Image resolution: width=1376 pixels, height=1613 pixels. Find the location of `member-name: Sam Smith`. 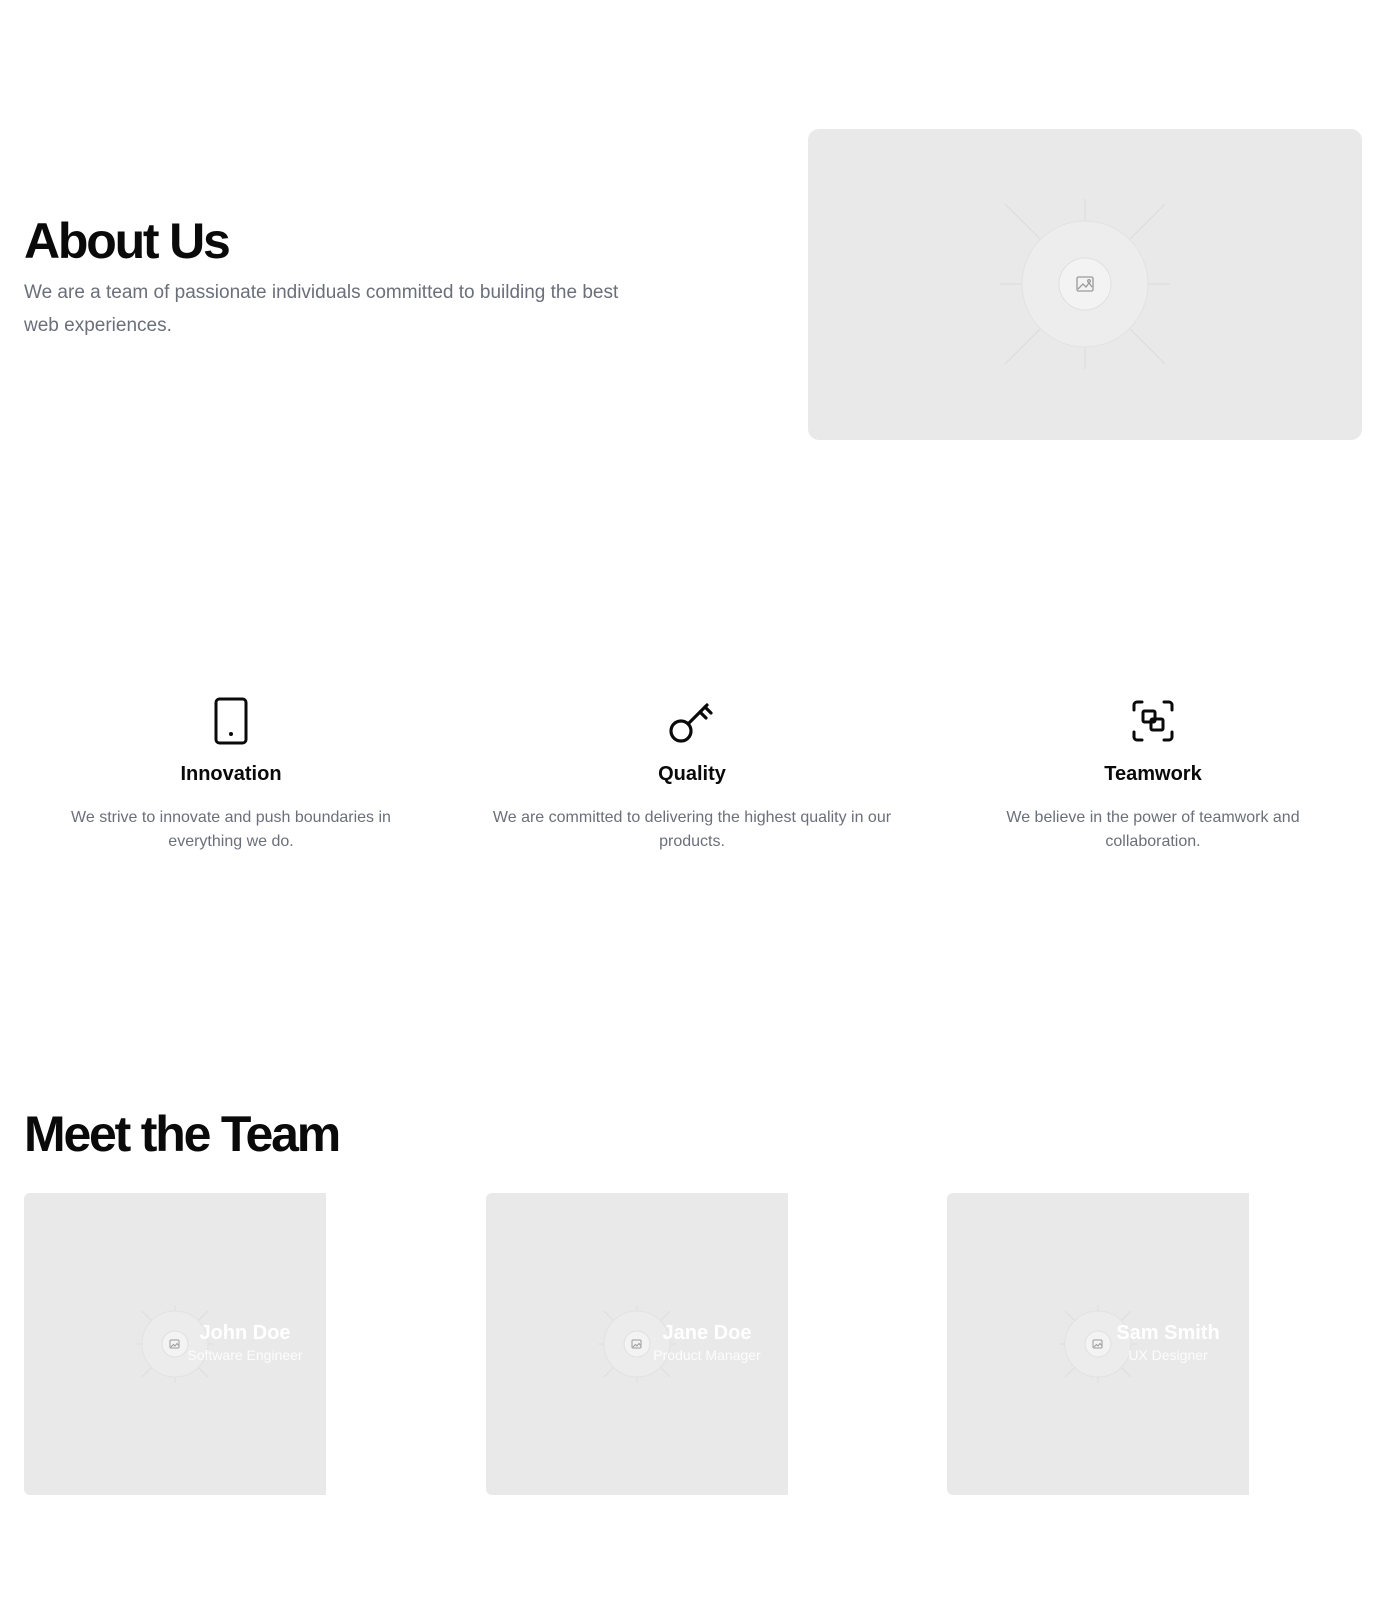

member-name: Sam Smith is located at coordinates (1168, 1333).